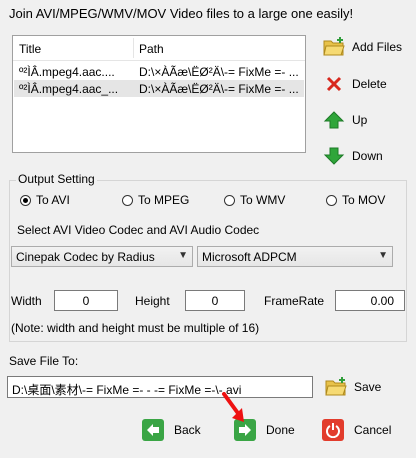 This screenshot has width=416, height=458. Describe the element at coordinates (171, 430) in the screenshot. I see `back-button: Back` at that location.